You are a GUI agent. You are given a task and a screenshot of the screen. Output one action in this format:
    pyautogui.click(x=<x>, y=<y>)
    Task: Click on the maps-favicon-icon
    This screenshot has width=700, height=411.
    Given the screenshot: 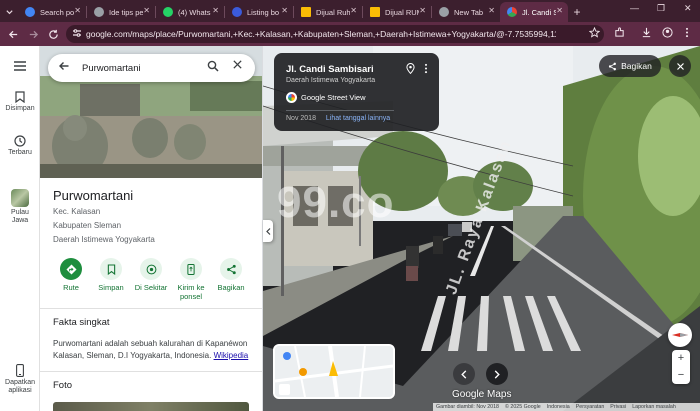 What is the action you would take?
    pyautogui.click(x=512, y=12)
    